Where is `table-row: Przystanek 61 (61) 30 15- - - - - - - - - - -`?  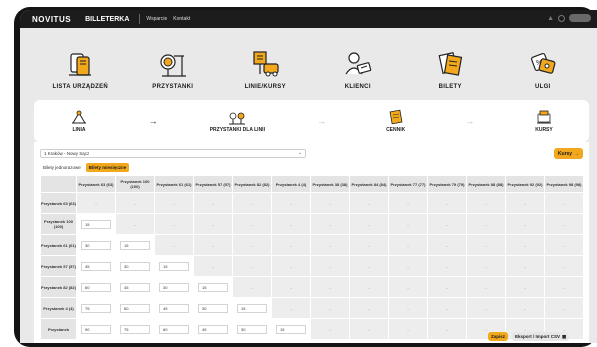 table-row: Przystanek 61 (61) 30 15- - - - - - - - - - - is located at coordinates (312, 245).